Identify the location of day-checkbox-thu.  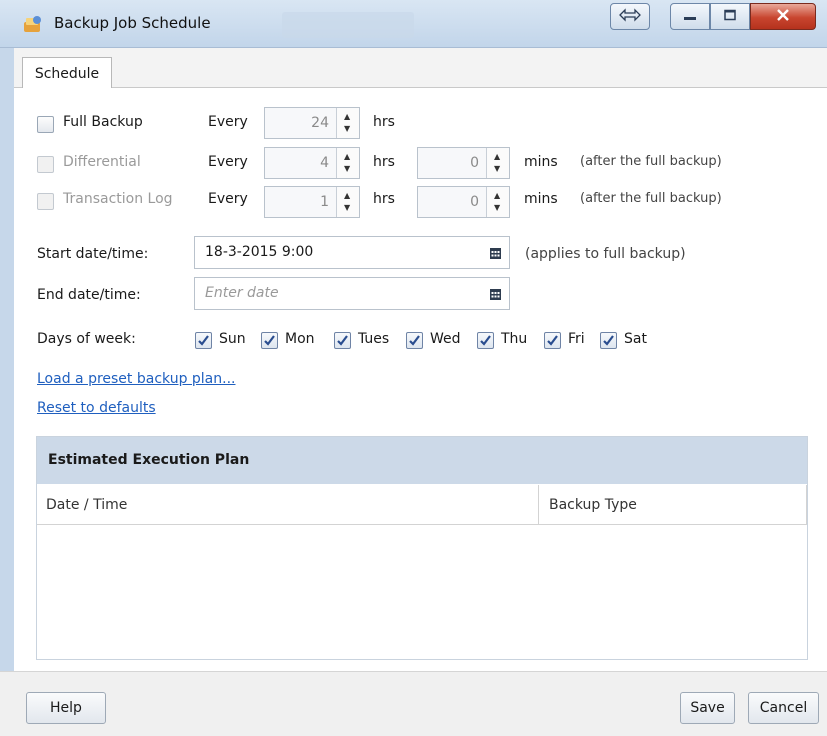
(485, 340).